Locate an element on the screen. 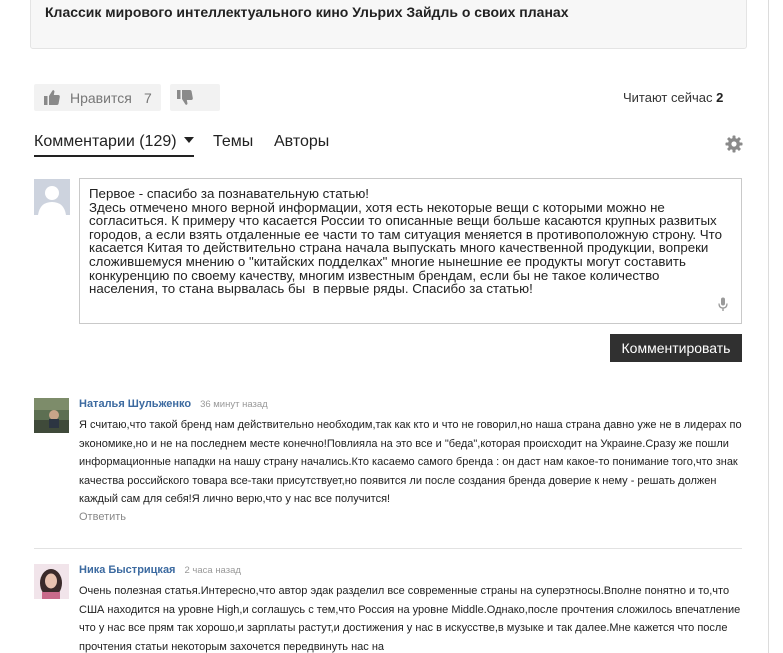 The image size is (783, 653). tab-authors: Авторы is located at coordinates (301, 142).